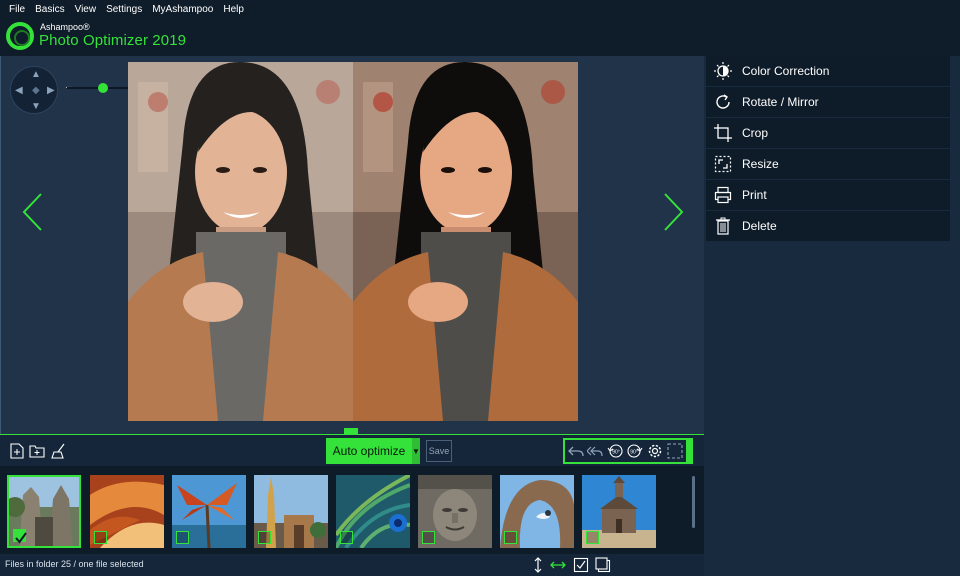 The image size is (960, 576). What do you see at coordinates (240, 241) in the screenshot?
I see `original-photo` at bounding box center [240, 241].